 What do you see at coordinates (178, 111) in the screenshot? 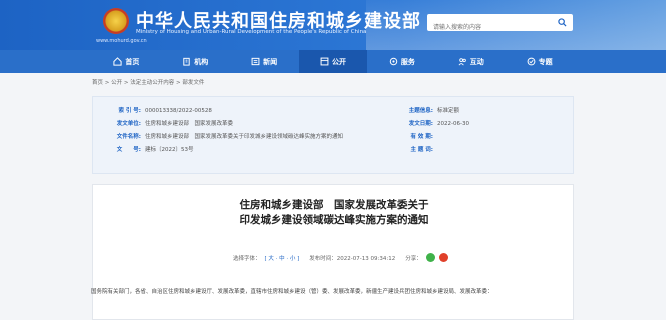
I see `meta-value: 000013338/2022-00528` at bounding box center [178, 111].